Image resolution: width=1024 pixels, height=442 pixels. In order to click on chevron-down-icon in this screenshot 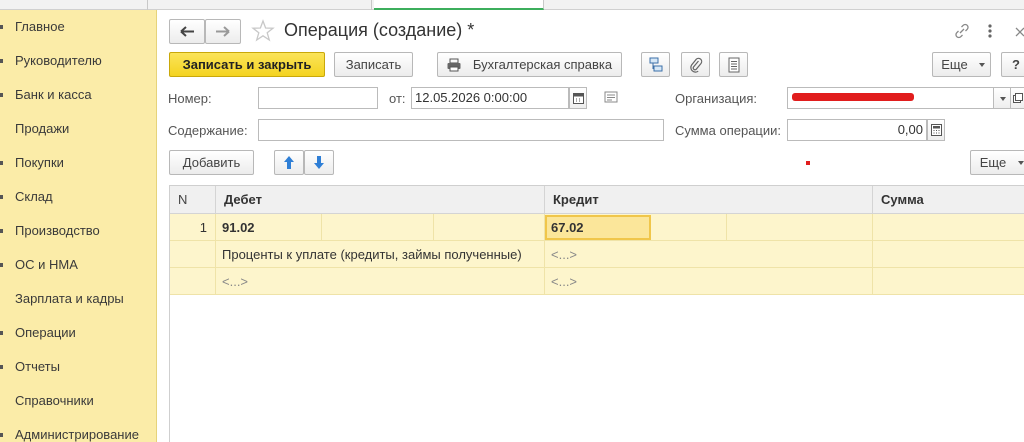, I will do `click(1003, 99)`.